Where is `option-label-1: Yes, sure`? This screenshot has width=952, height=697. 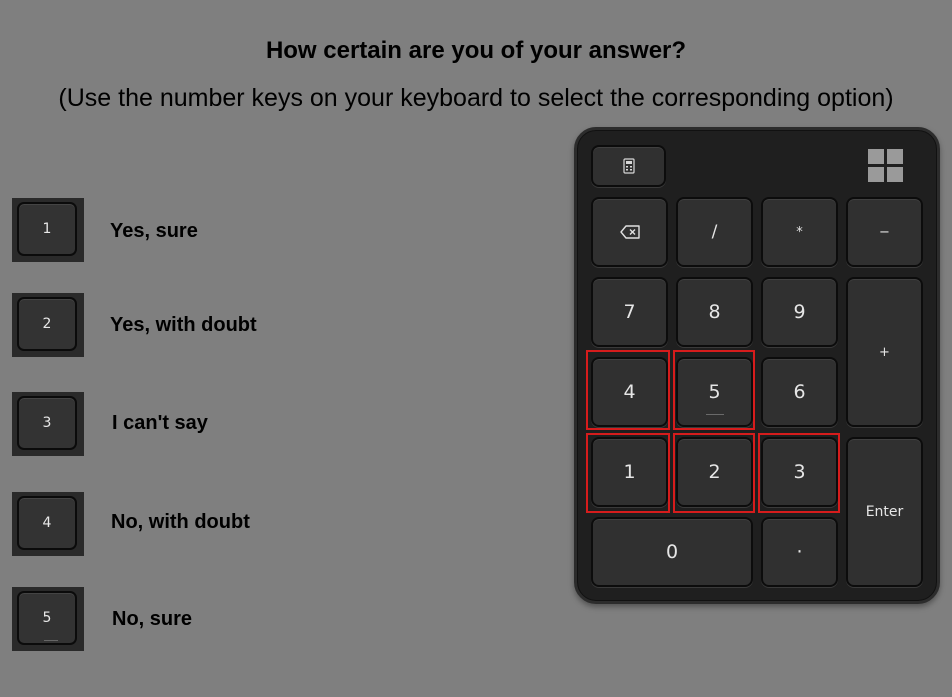 option-label-1: Yes, sure is located at coordinates (154, 231).